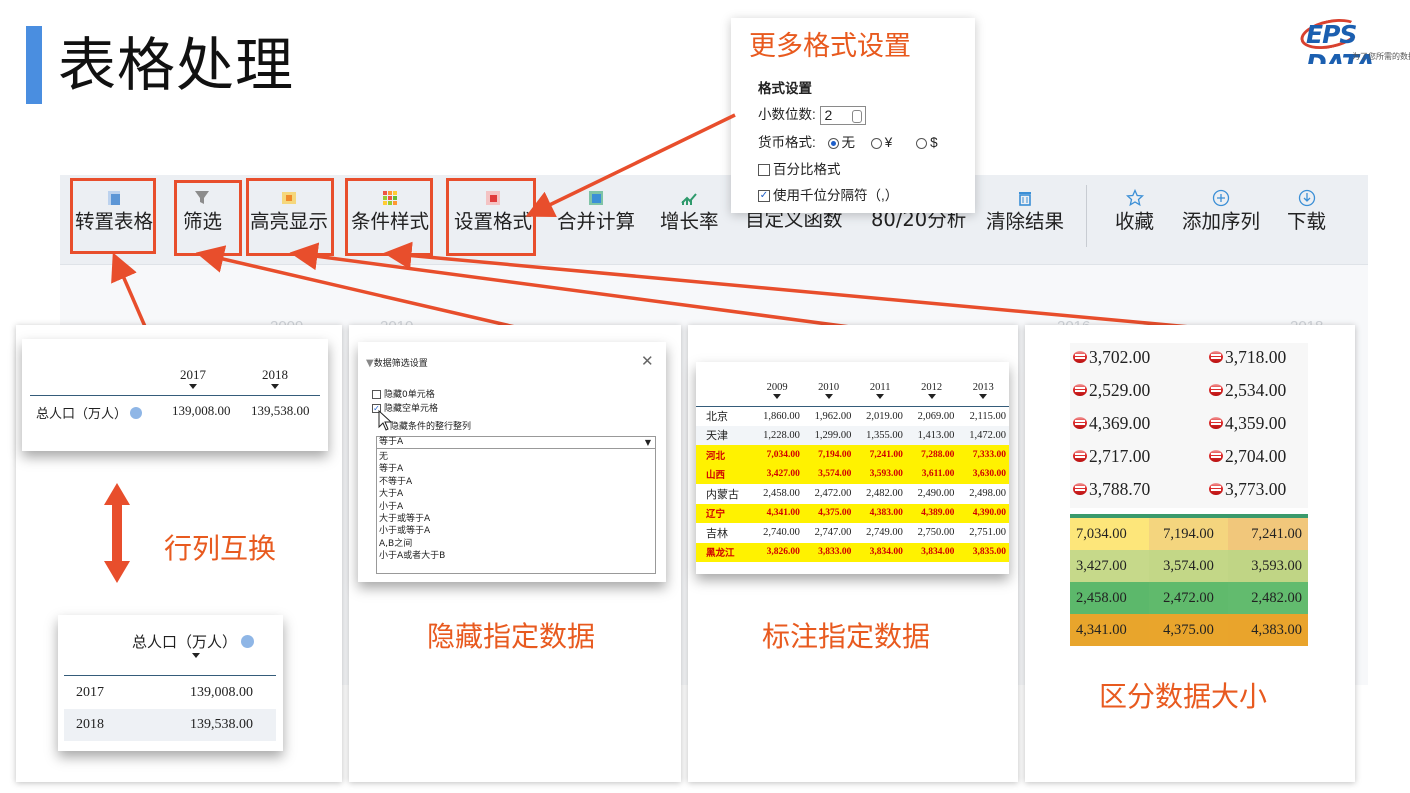 This screenshot has height=793, width=1410. I want to click on highlight-frame-conditional, so click(389, 217).